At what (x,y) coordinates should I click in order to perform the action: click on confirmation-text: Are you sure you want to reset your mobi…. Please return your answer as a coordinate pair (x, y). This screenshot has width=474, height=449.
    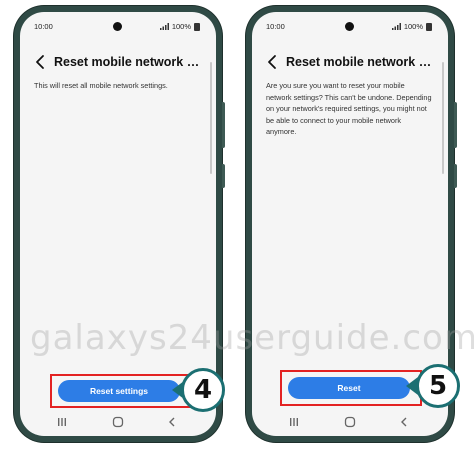
    Looking at the image, I should click on (349, 108).